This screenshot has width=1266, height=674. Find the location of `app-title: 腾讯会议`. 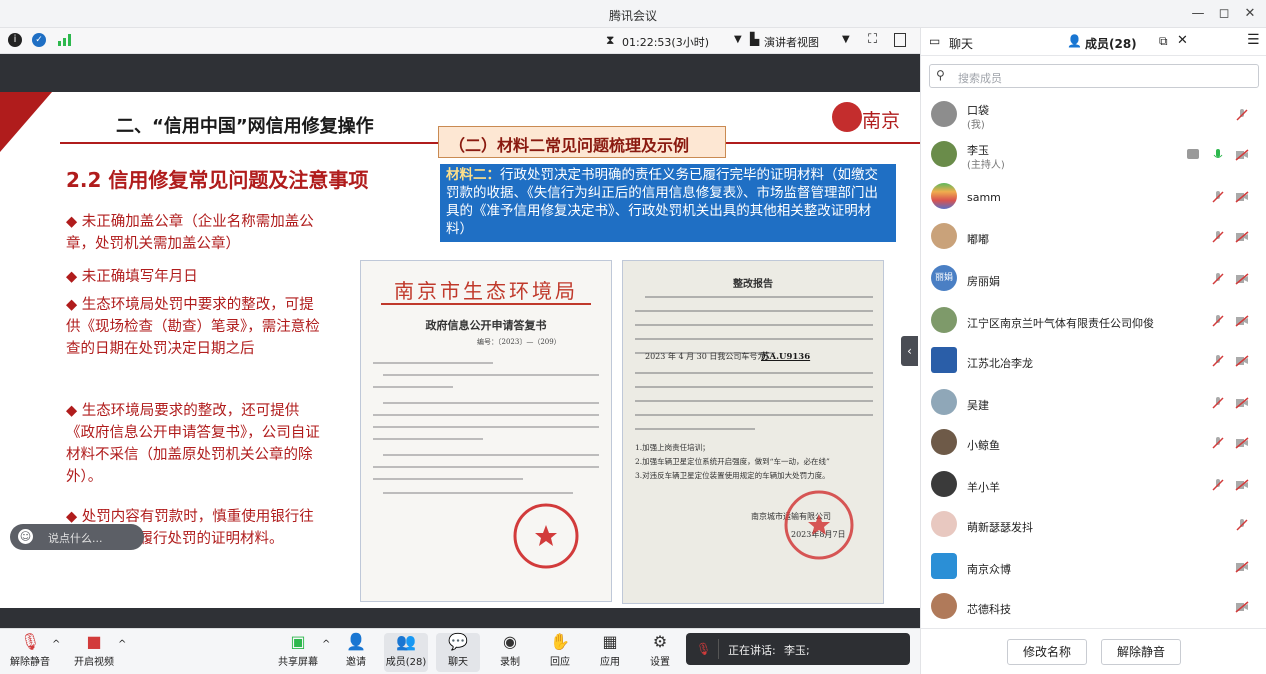

app-title: 腾讯会议 is located at coordinates (632, 16).